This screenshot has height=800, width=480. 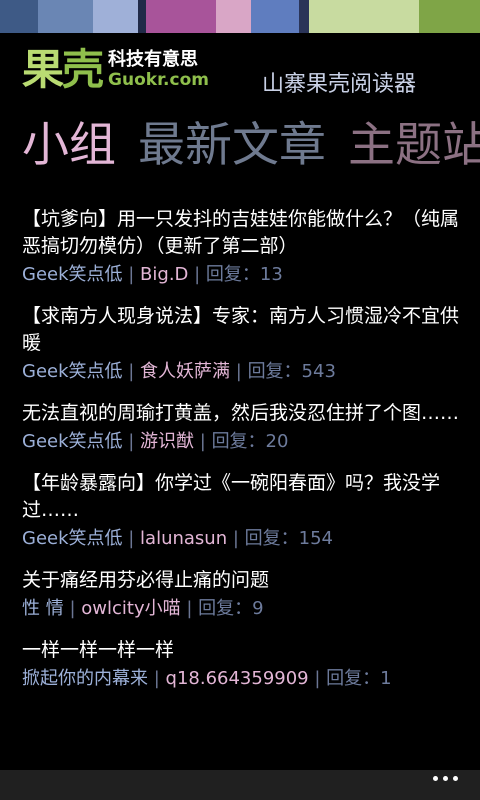 What do you see at coordinates (240, 785) in the screenshot?
I see `application-bar` at bounding box center [240, 785].